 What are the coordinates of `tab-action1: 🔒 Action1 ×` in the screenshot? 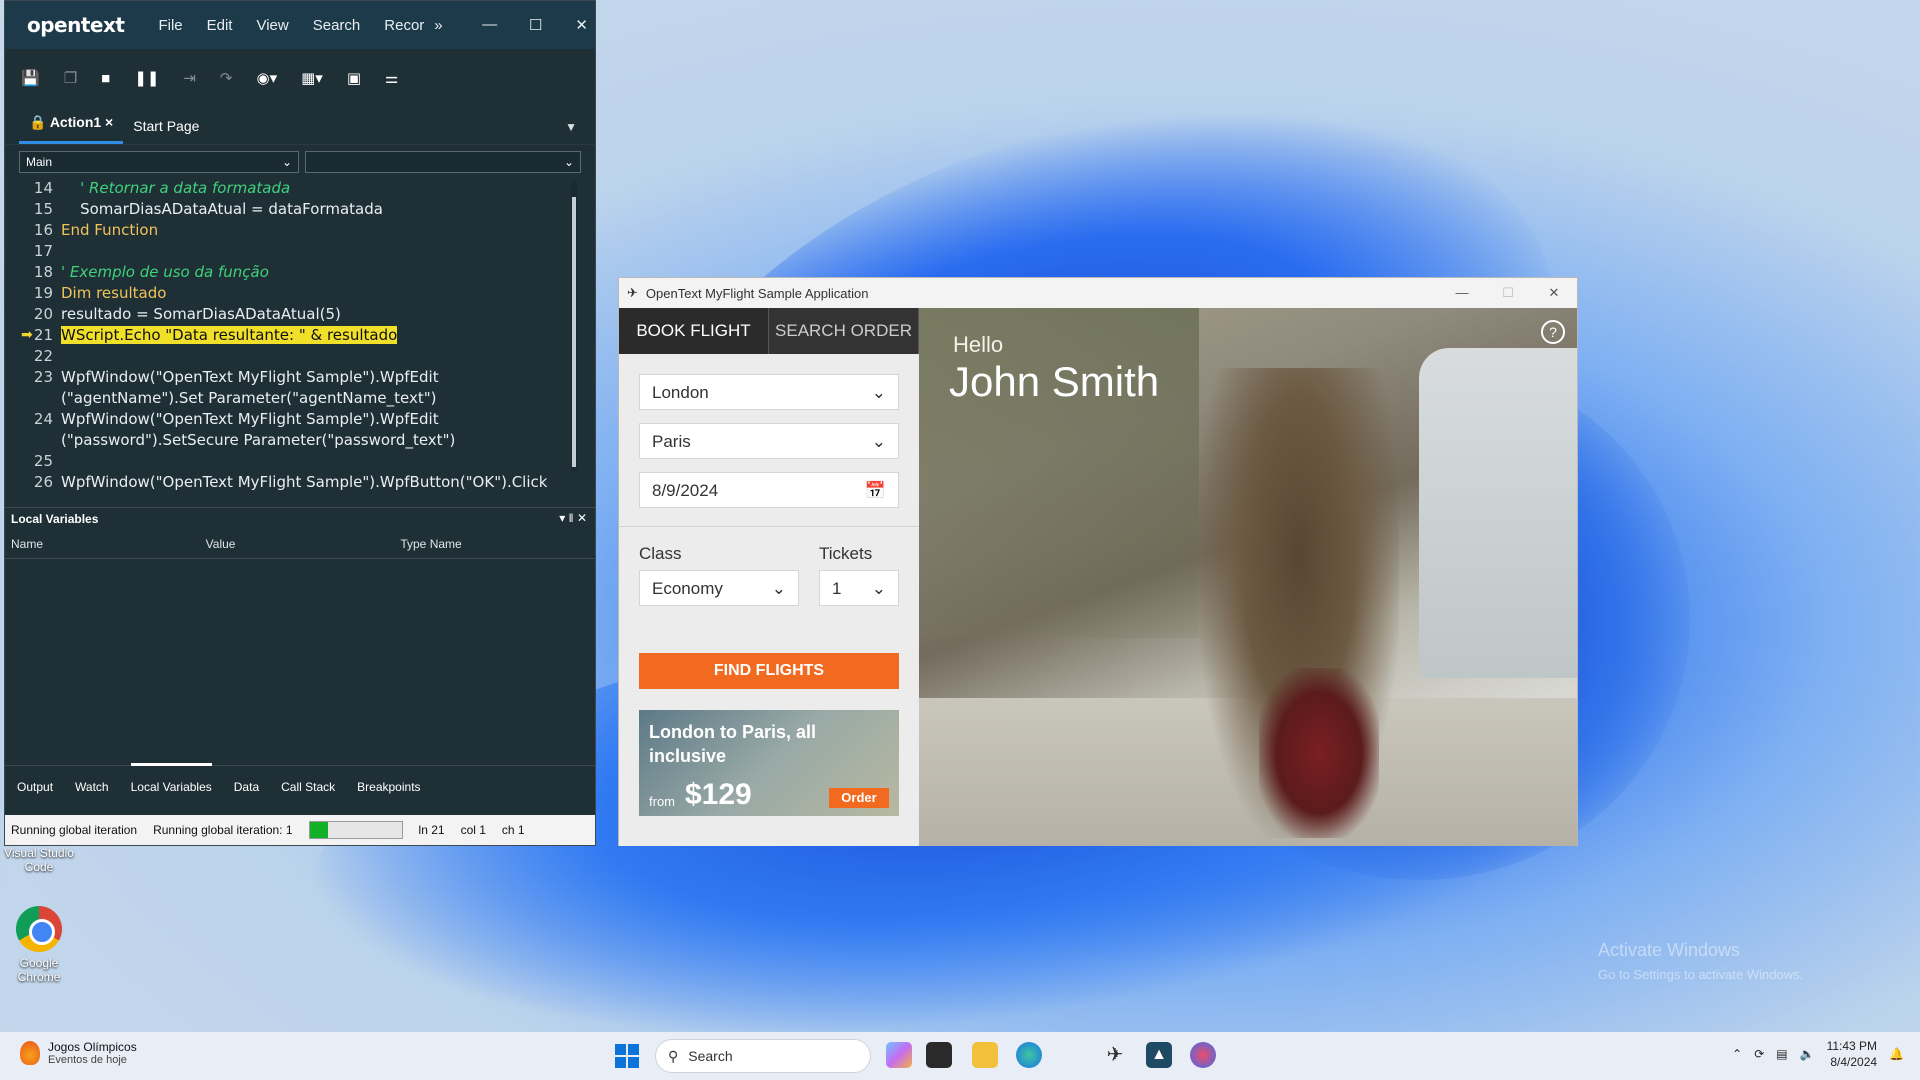 It's located at (71, 129).